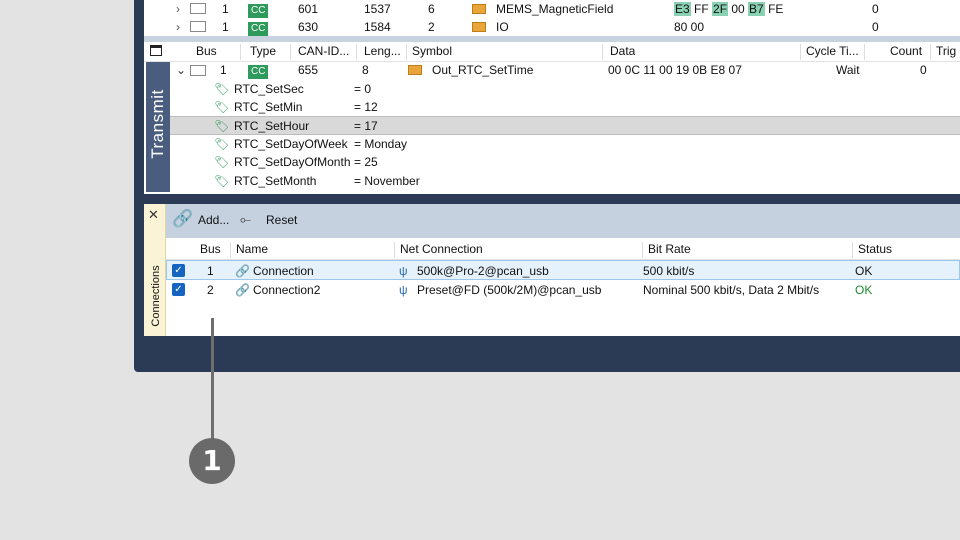 The height and width of the screenshot is (540, 960). Describe the element at coordinates (565, 181) in the screenshot. I see `signal-row: 🏷 RTC_SetMonth = November` at that location.